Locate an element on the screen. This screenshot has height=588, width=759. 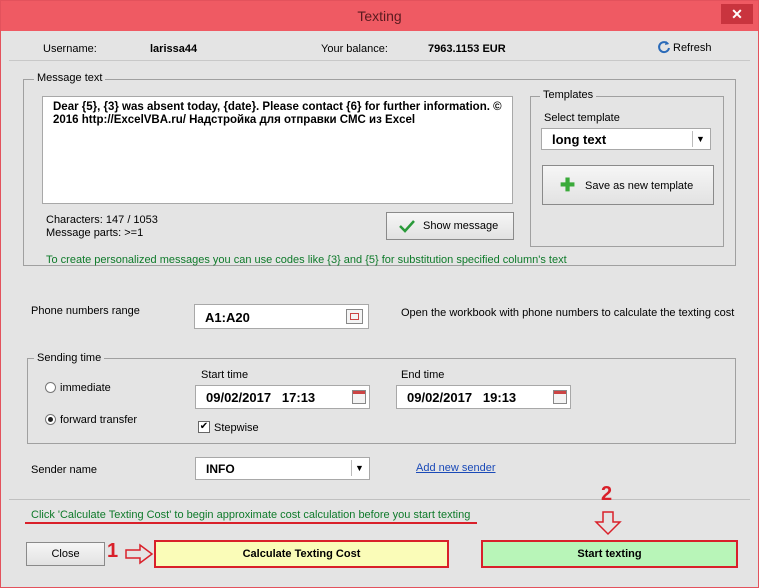
sender-dropdown-arrow-icon: ▼ is located at coordinates (359, 468).